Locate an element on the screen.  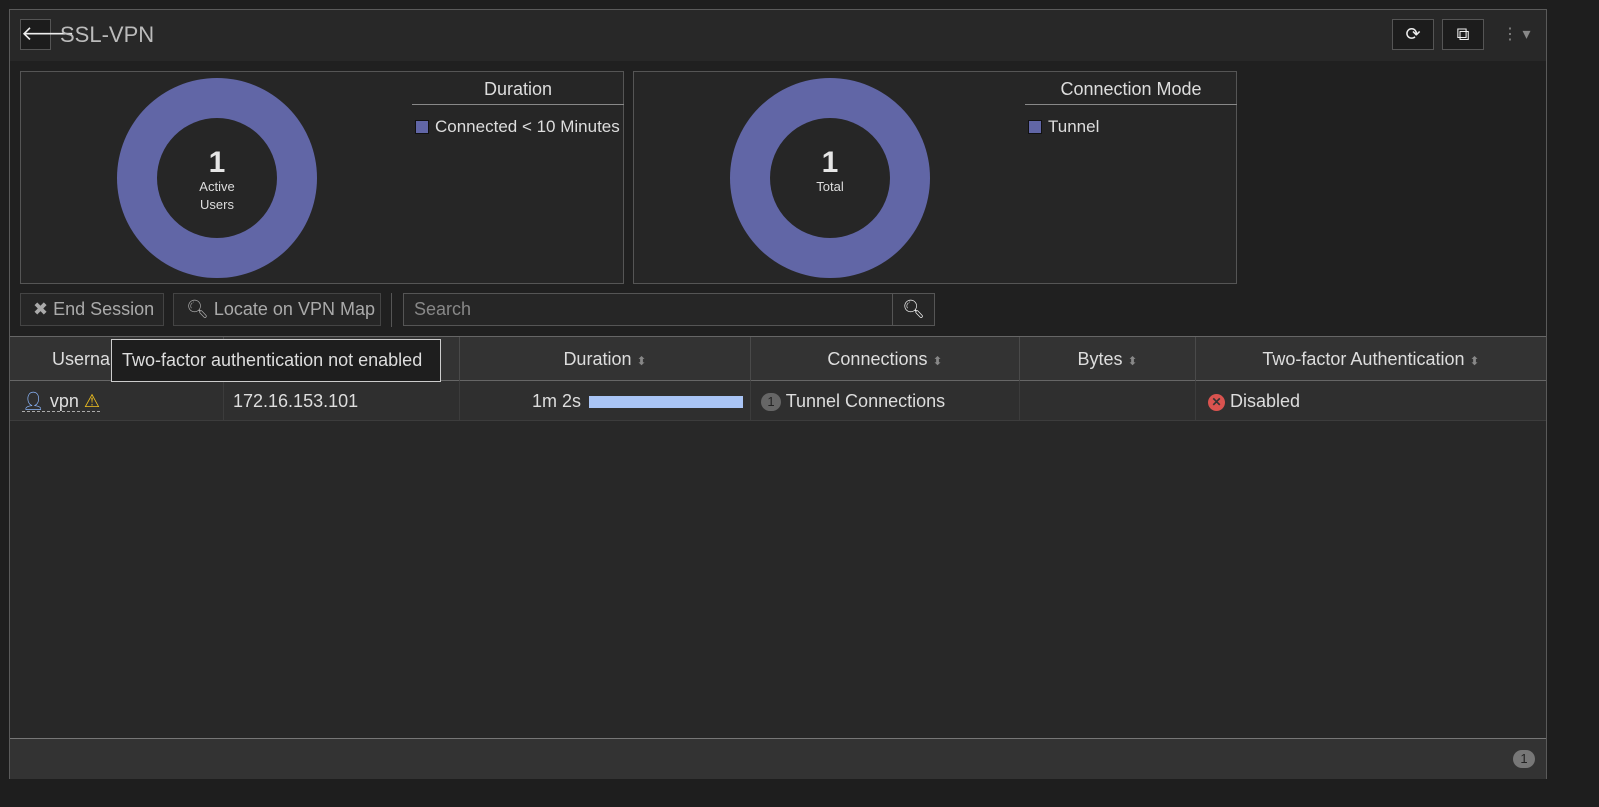
legend-label: Tunnel is located at coordinates (1074, 126).